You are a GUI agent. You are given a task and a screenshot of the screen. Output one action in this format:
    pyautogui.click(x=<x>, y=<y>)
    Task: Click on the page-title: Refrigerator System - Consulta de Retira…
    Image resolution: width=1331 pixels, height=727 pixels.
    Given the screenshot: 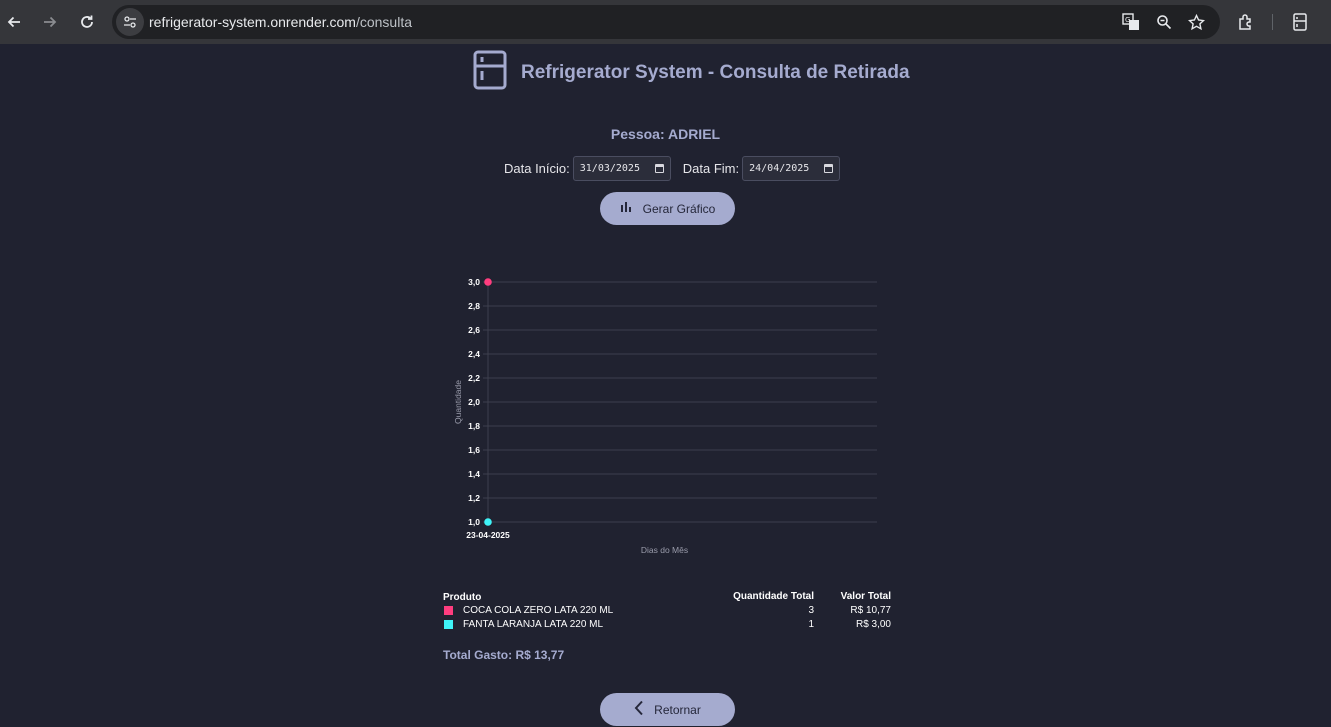 What is the action you would take?
    pyautogui.click(x=715, y=72)
    